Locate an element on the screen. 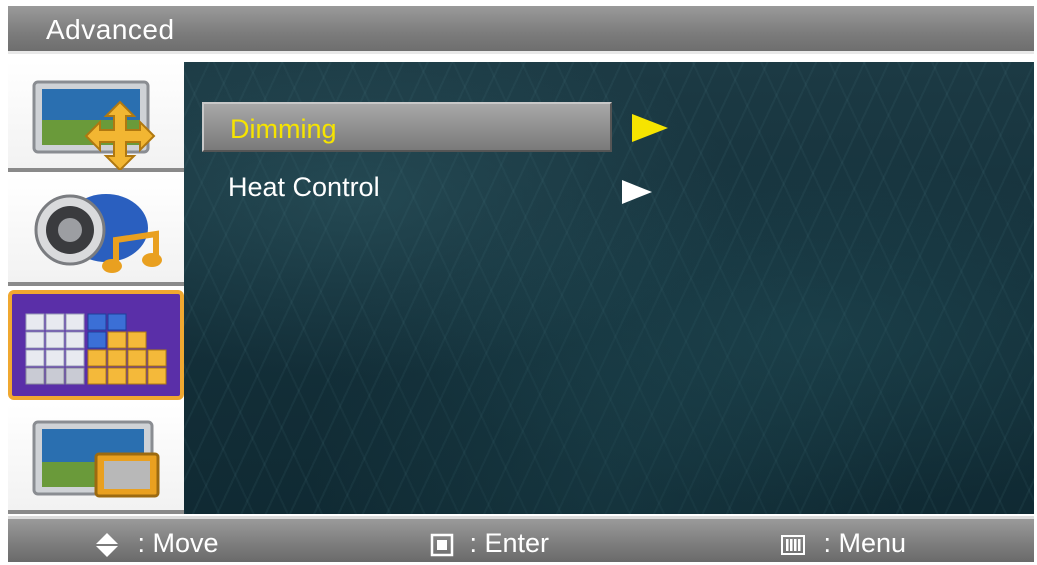 Image resolution: width=1037 pixels, height=565 pixels. hint-menu-label: : Menu is located at coordinates (865, 543).